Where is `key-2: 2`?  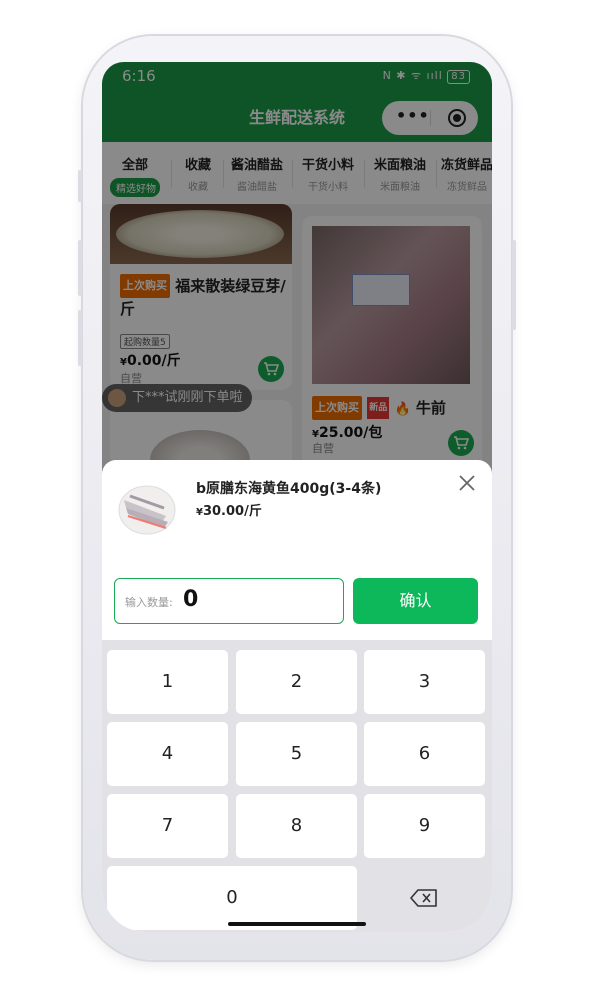 key-2: 2 is located at coordinates (296, 682).